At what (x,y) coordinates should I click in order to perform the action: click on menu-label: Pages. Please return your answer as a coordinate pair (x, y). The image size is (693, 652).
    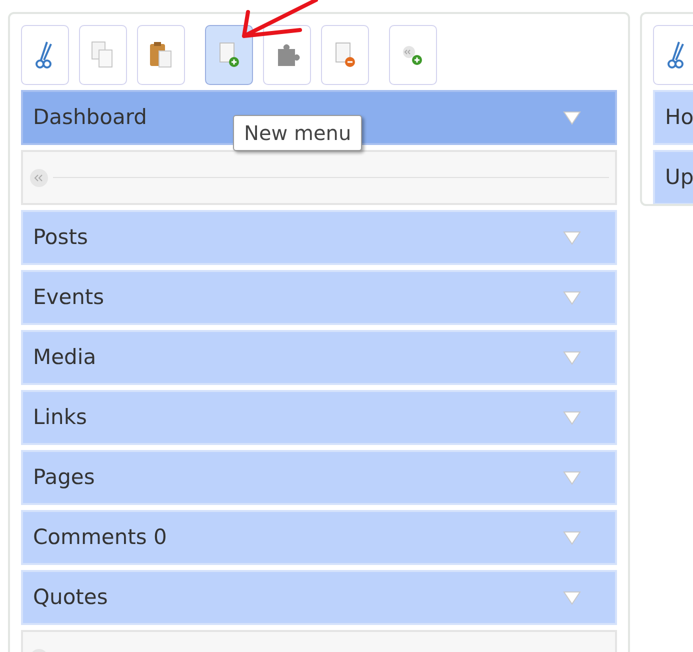
    Looking at the image, I should click on (64, 477).